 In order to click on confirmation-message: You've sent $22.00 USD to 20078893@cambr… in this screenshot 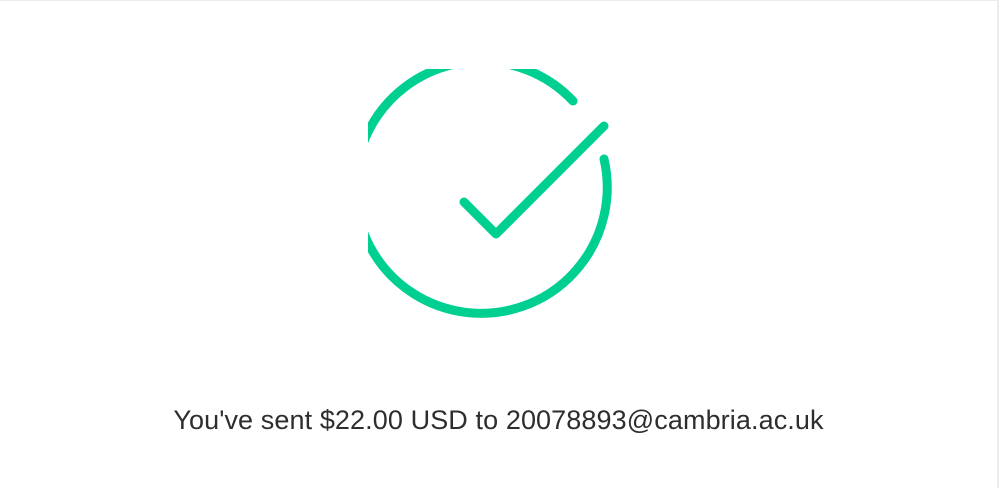, I will do `click(498, 420)`.